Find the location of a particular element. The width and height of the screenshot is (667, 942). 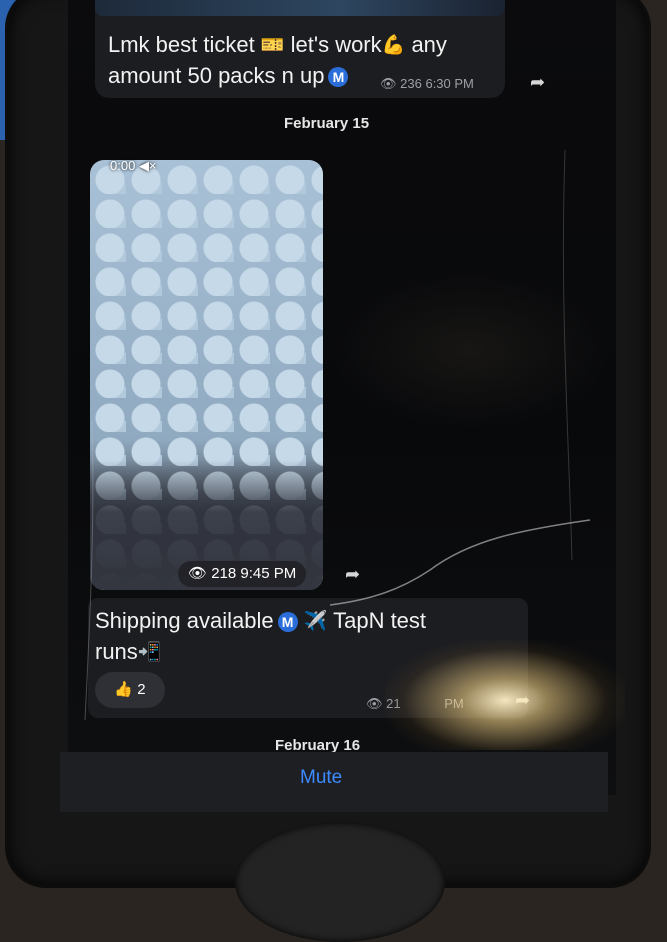

video-meta-pill: 👁 218 9:45 PM is located at coordinates (242, 574).